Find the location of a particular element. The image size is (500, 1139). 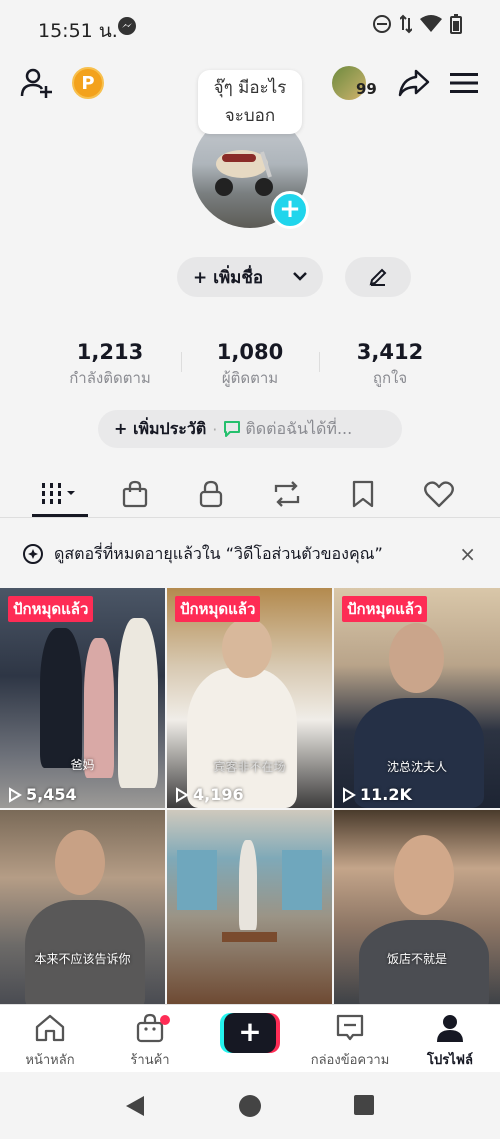

battery-icon is located at coordinates (456, 24).